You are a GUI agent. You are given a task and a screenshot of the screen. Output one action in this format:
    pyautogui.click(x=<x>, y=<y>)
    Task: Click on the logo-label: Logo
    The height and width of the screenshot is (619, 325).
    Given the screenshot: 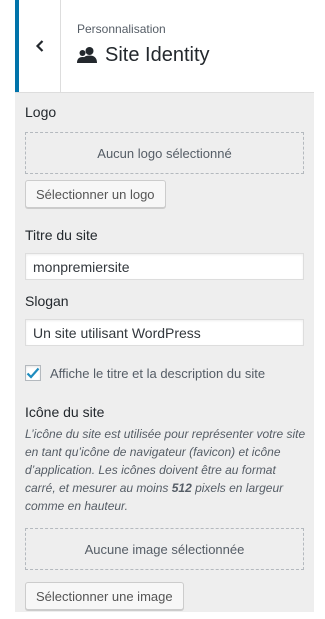 What is the action you would take?
    pyautogui.click(x=41, y=112)
    